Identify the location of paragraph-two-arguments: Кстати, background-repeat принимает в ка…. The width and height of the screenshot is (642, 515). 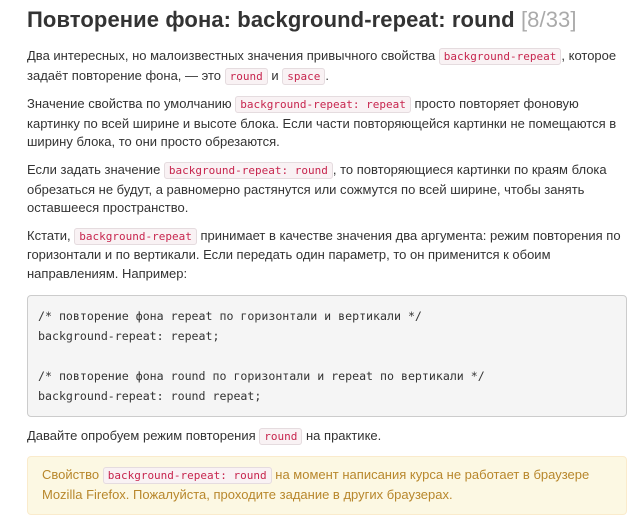
(327, 255).